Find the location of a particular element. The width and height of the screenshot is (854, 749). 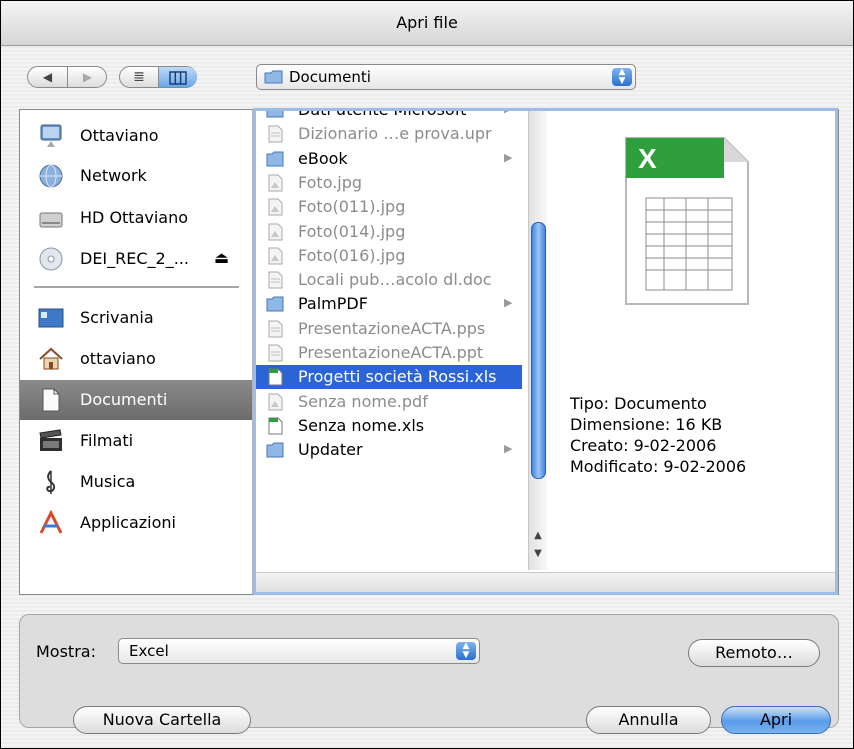

window-title: Apri file is located at coordinates (427, 22).